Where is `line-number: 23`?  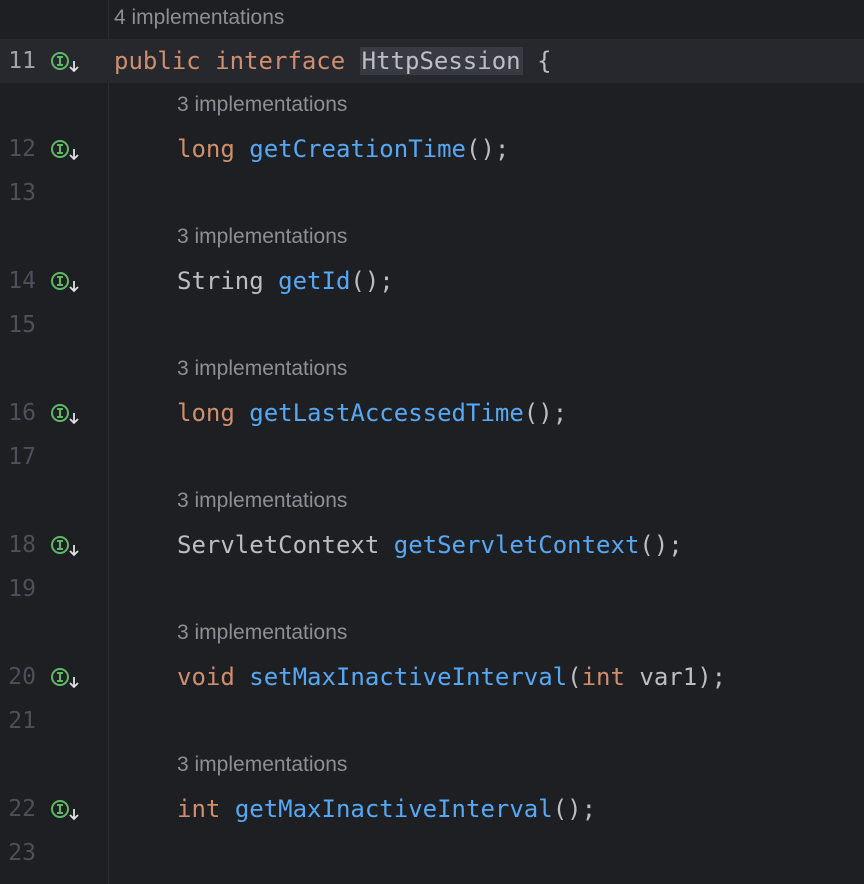
line-number: 23 is located at coordinates (22, 853).